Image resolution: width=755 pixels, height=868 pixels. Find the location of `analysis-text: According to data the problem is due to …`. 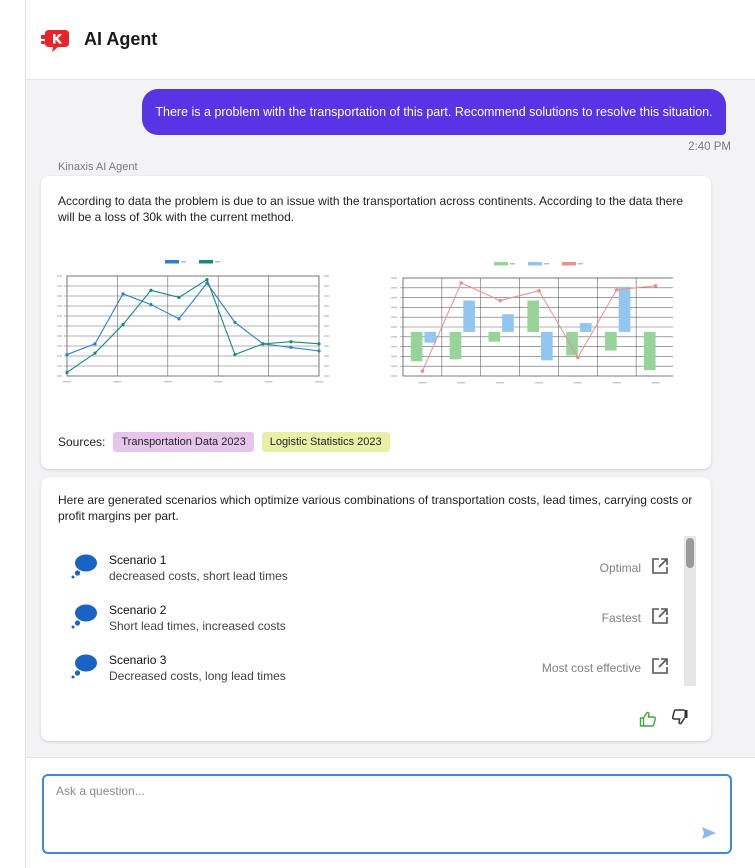

analysis-text: According to data the problem is due to … is located at coordinates (371, 209).